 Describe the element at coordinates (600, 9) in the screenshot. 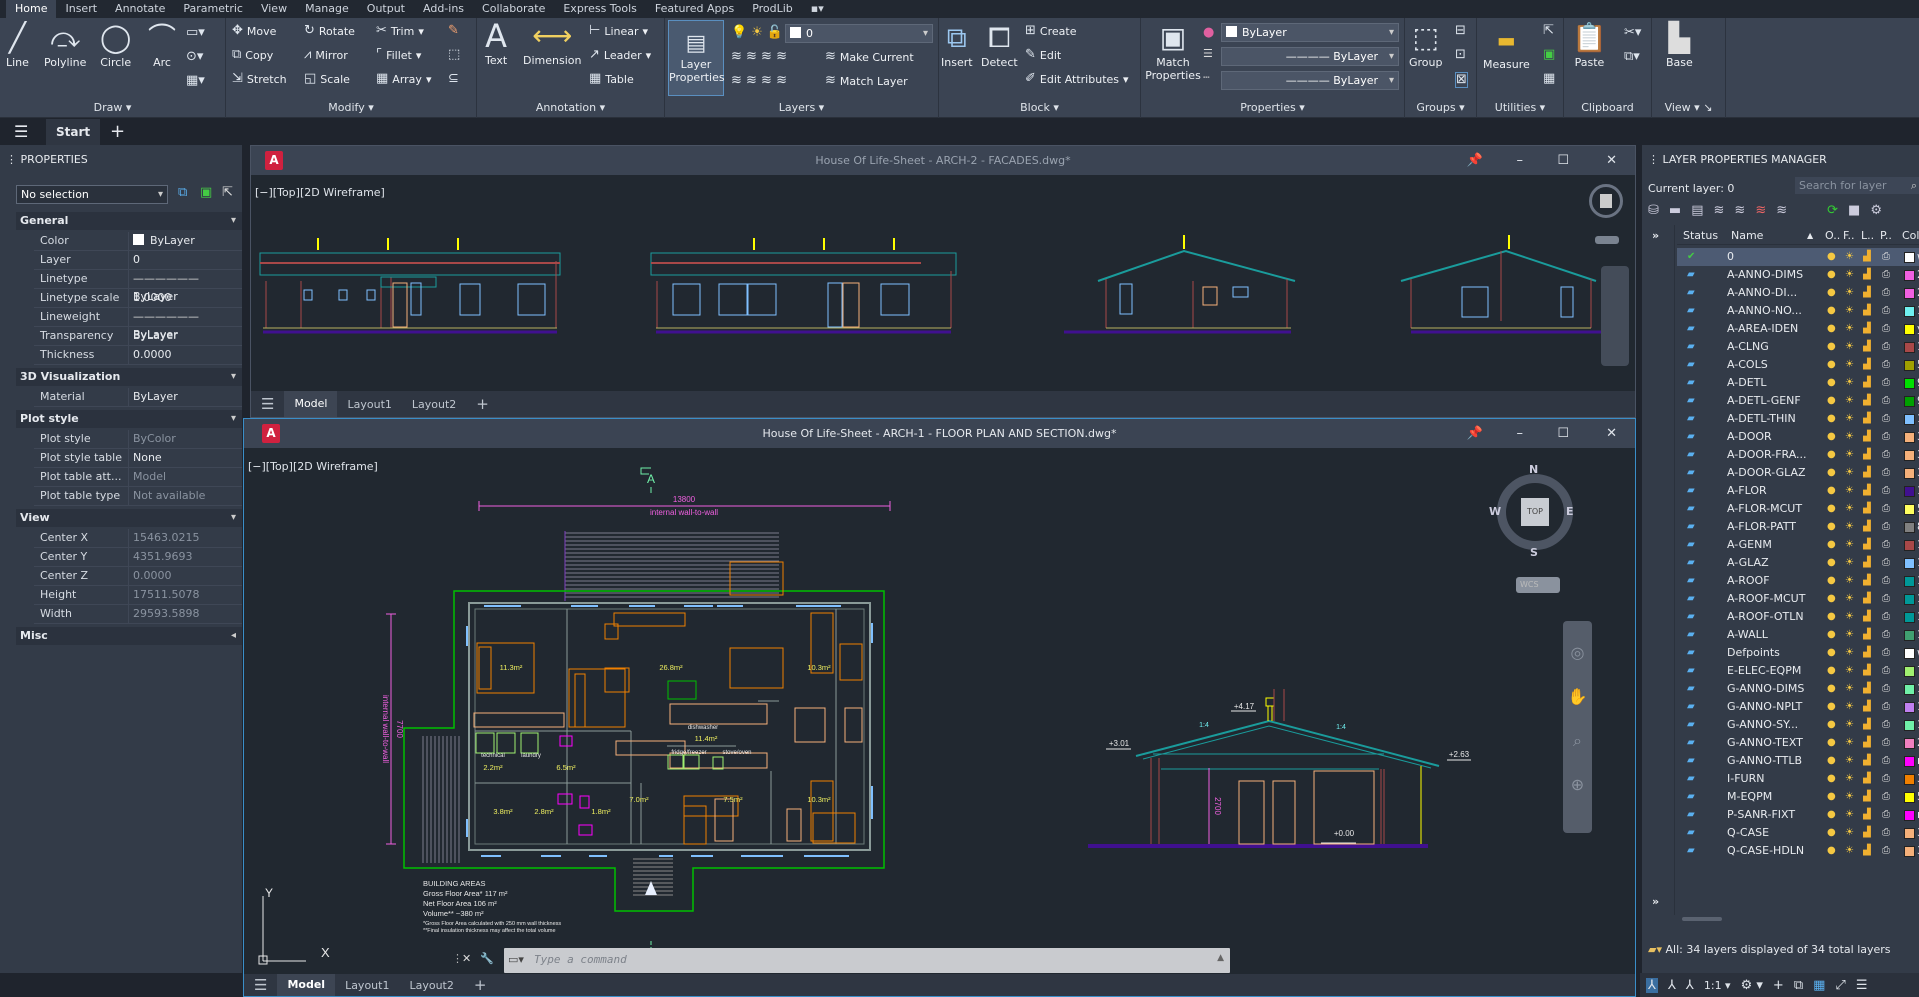

I see `ribbon-tab-express-tools: Express Tools` at that location.